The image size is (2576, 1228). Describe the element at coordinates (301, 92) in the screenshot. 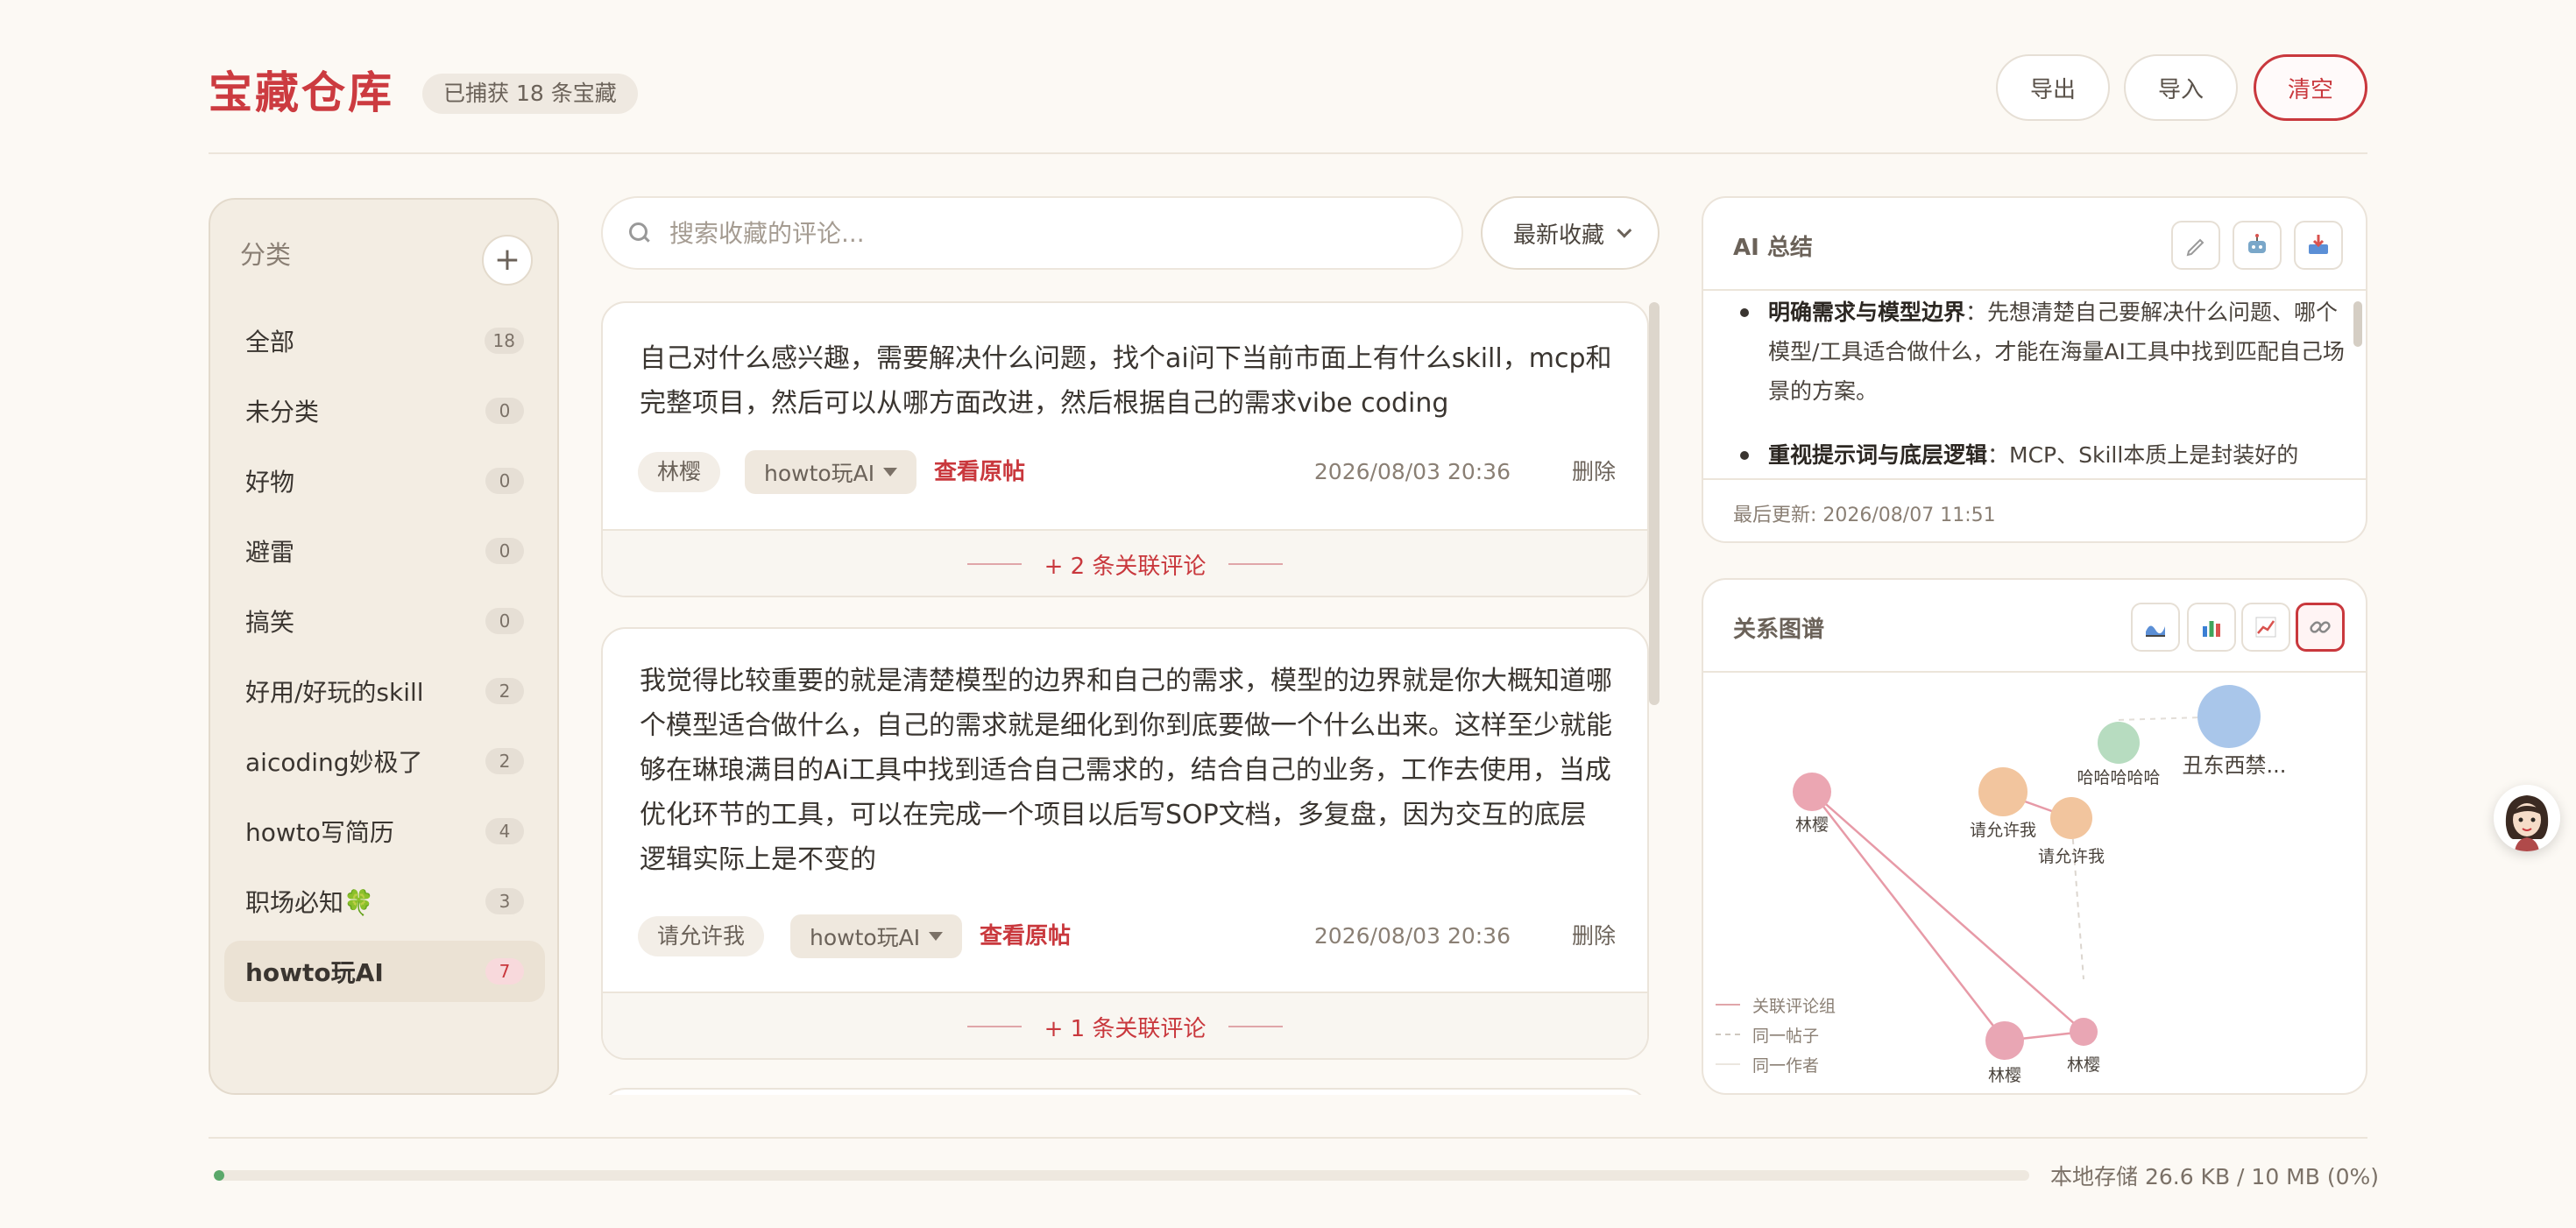

I see `page-title: 宝藏仓库` at that location.